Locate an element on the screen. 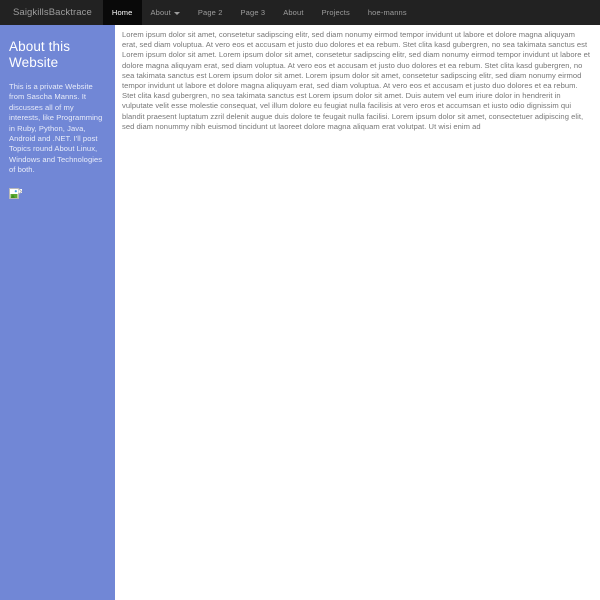 Image resolution: width=600 pixels, height=600 pixels. nav-item-hoe-manns: hoe-manns is located at coordinates (387, 12).